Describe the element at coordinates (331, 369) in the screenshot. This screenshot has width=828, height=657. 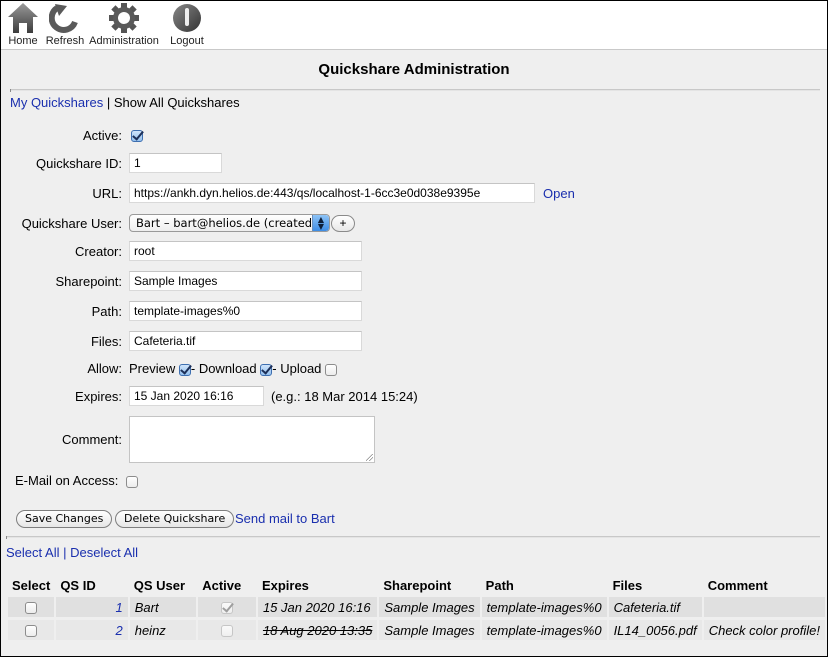
I see `upload-checkbox` at that location.